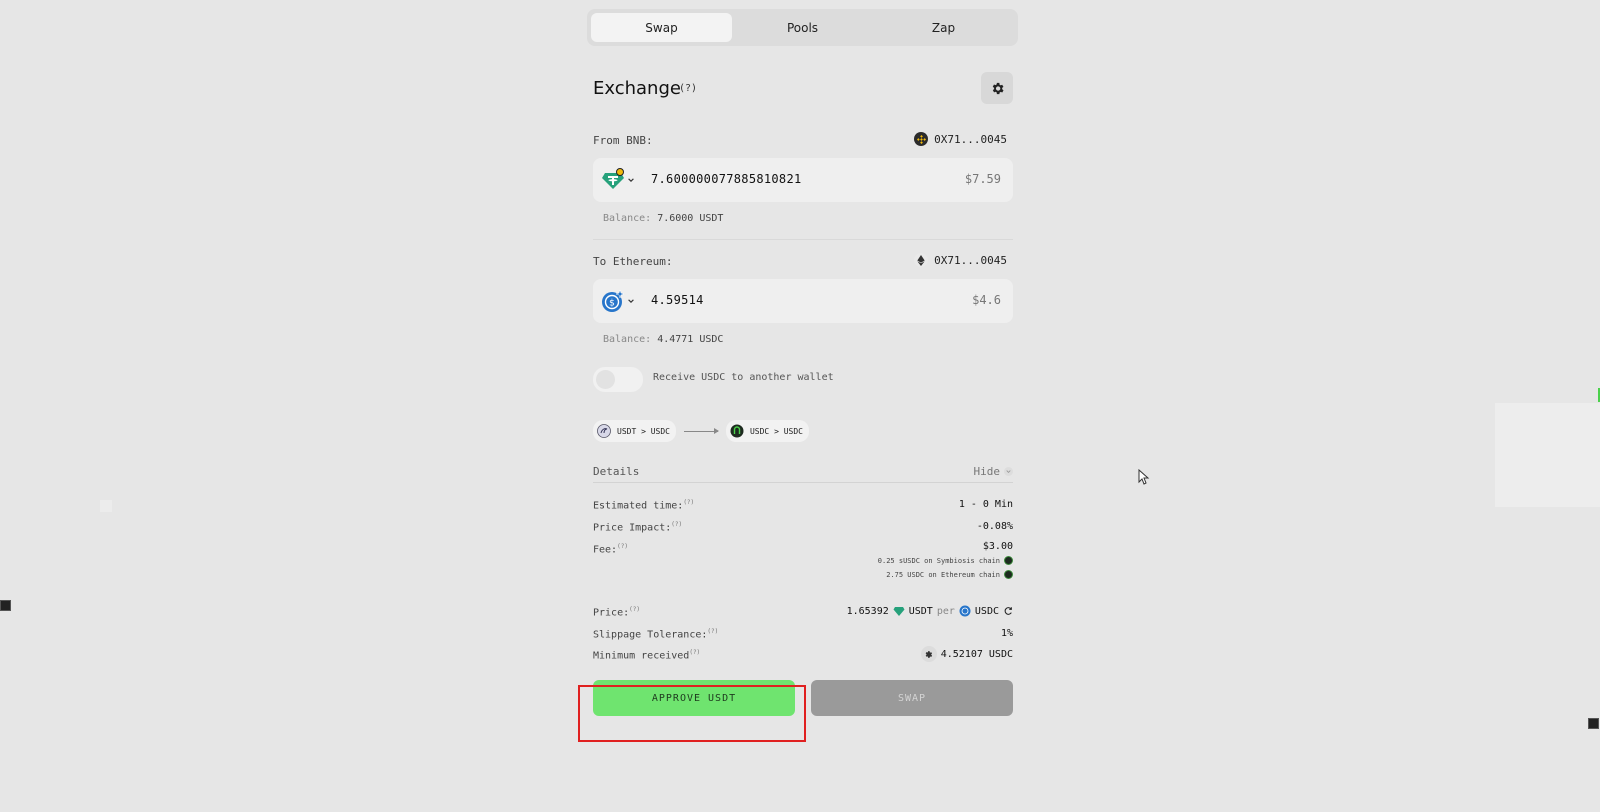 The height and width of the screenshot is (812, 1600). Describe the element at coordinates (637, 88) in the screenshot. I see `page-title: Exchange` at that location.